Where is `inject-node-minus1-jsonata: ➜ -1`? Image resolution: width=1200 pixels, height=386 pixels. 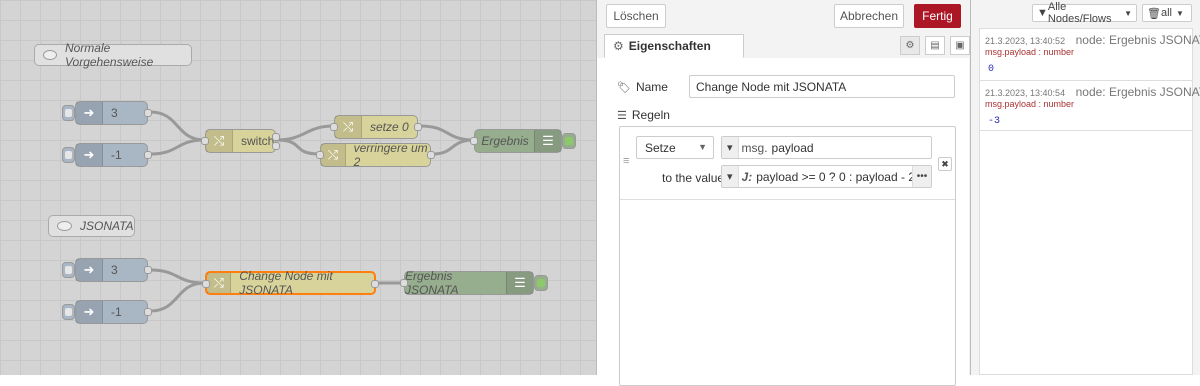 inject-node-minus1-jsonata: ➜ -1 is located at coordinates (107, 312).